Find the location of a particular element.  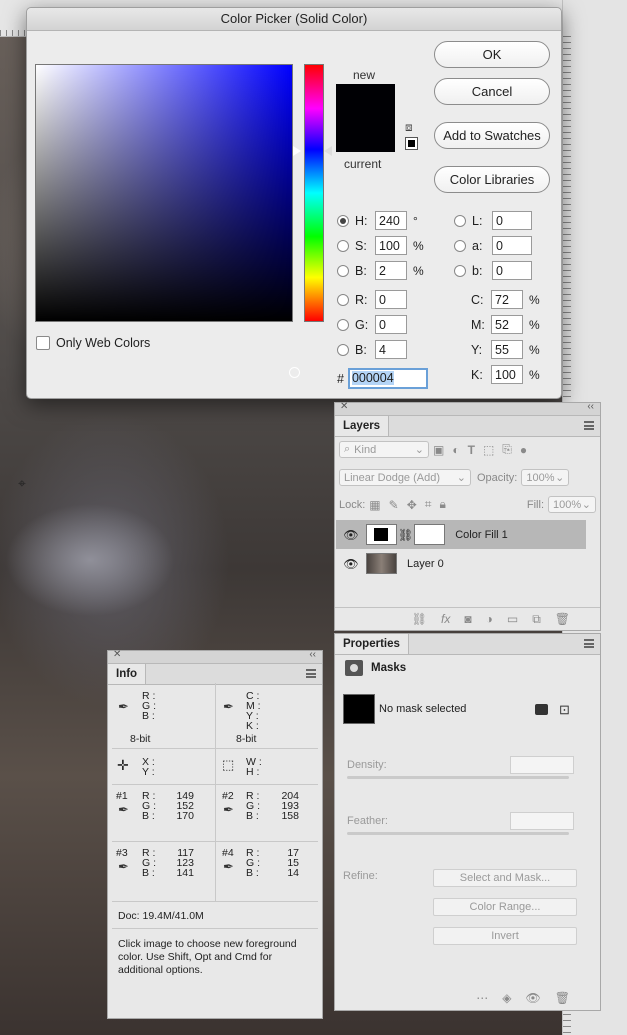

red-radio is located at coordinates (343, 299).